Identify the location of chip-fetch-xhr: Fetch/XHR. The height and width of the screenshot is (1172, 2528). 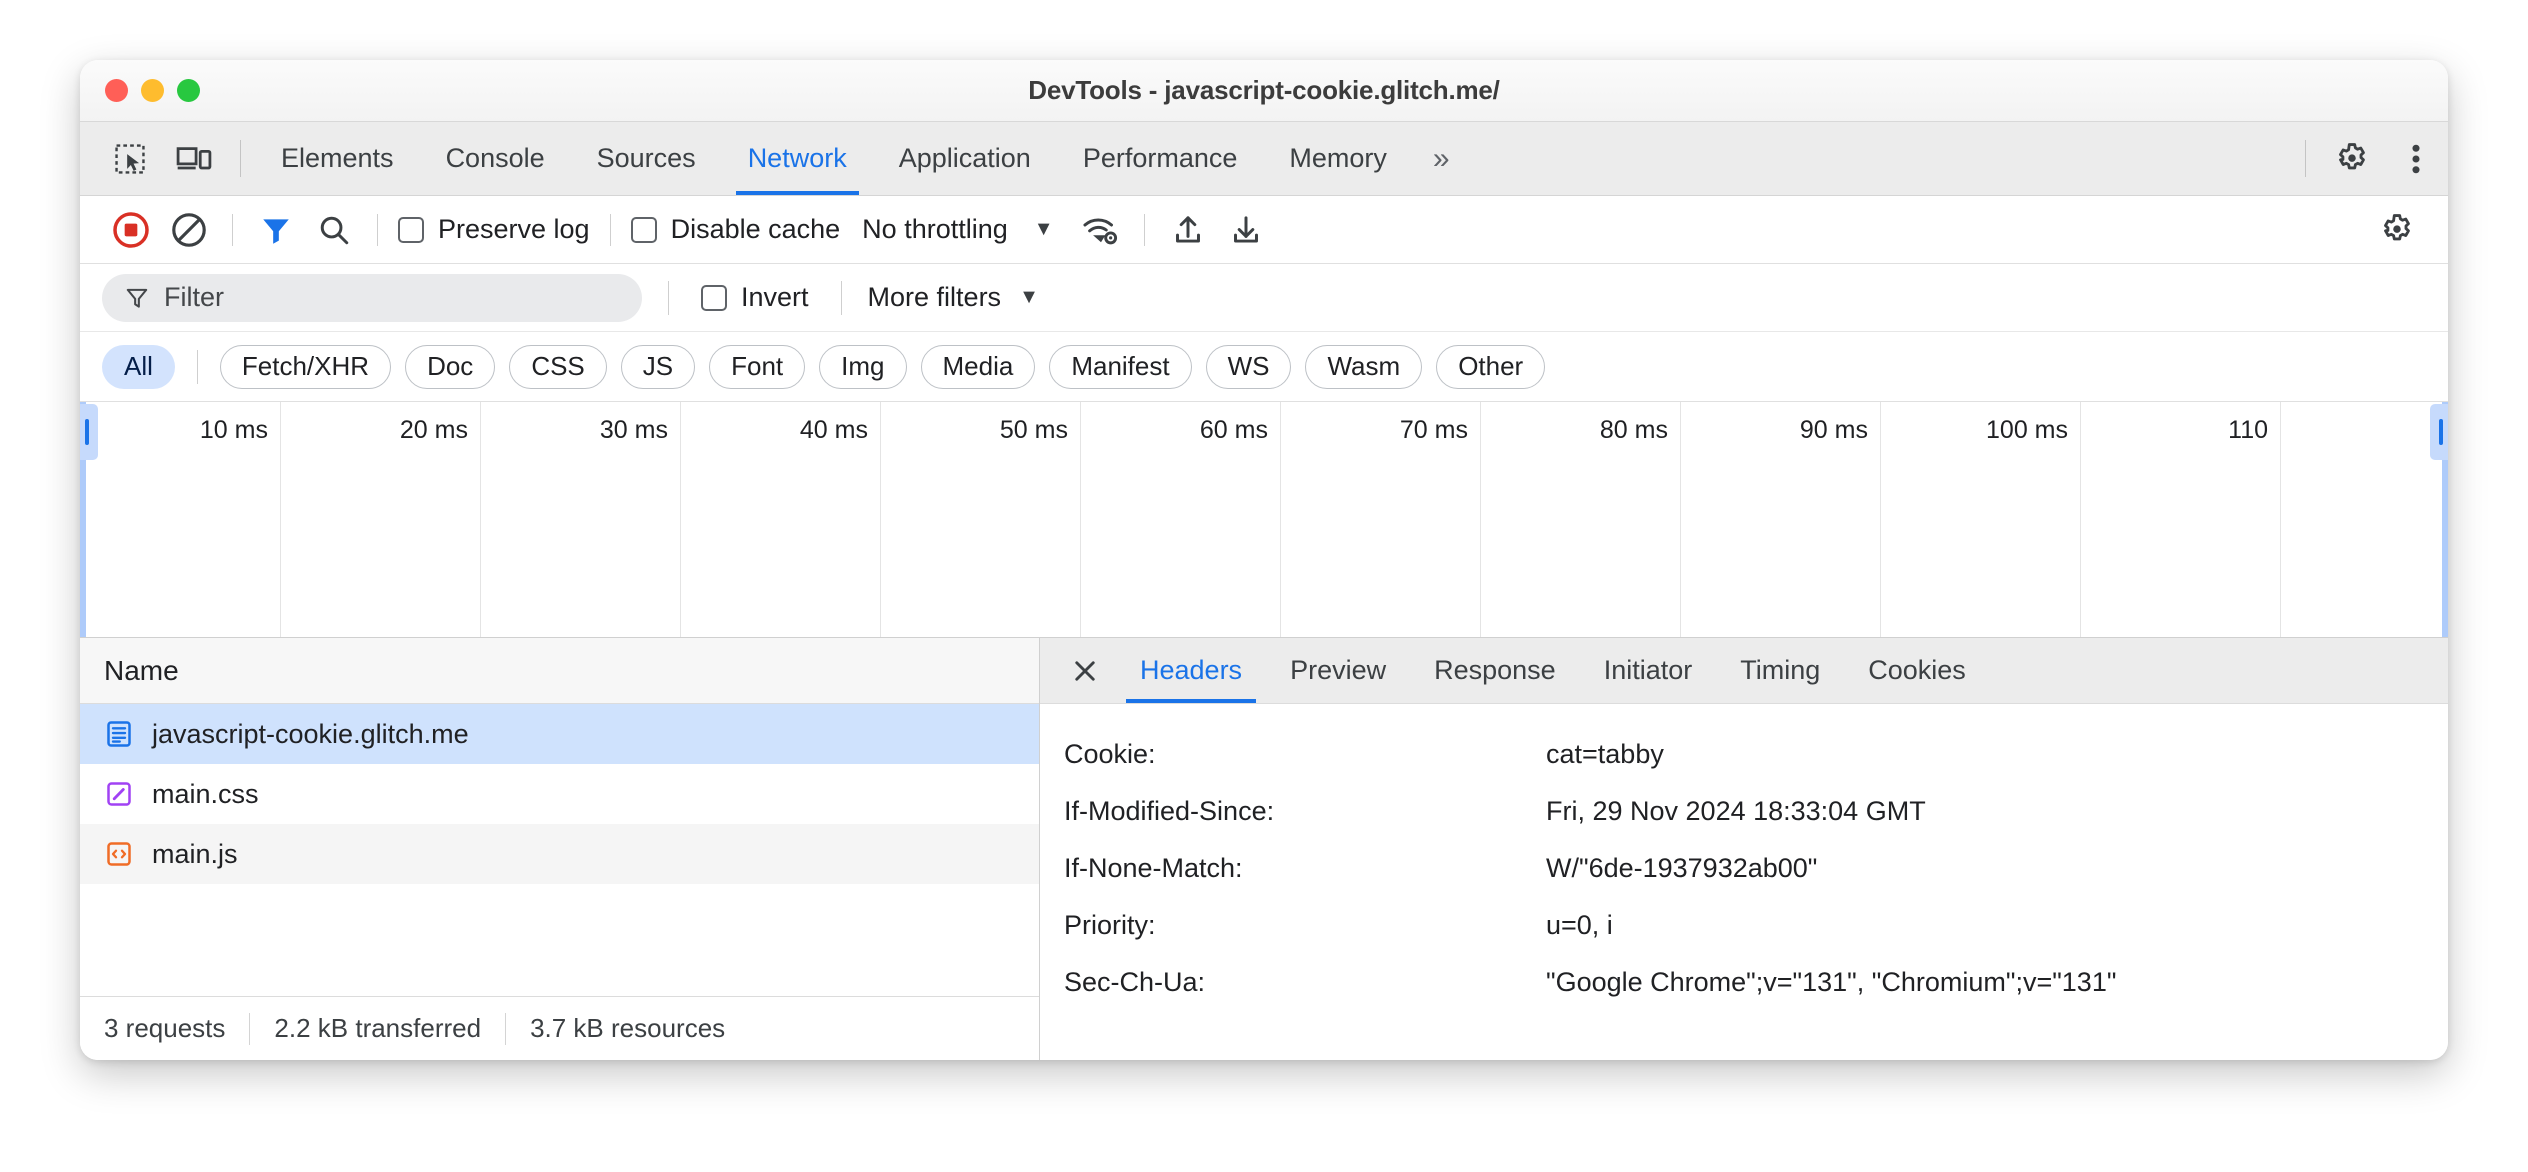
(305, 366).